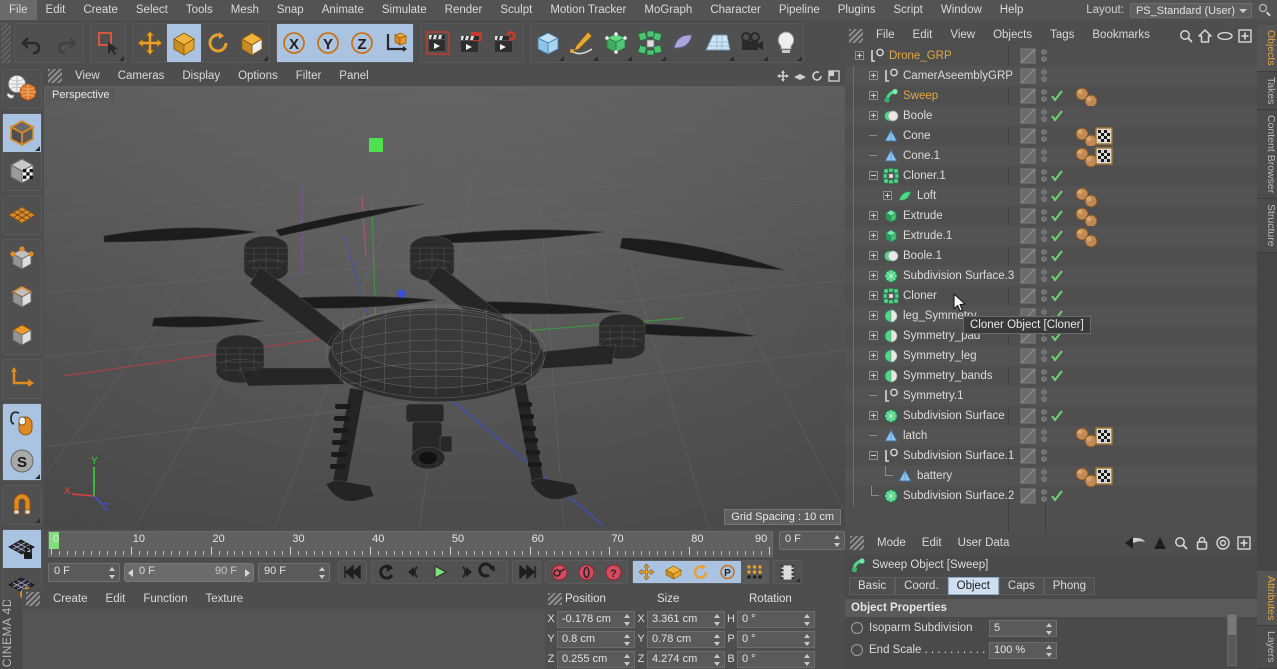  What do you see at coordinates (668, 10) in the screenshot?
I see `menu-mograph: MoGraph` at bounding box center [668, 10].